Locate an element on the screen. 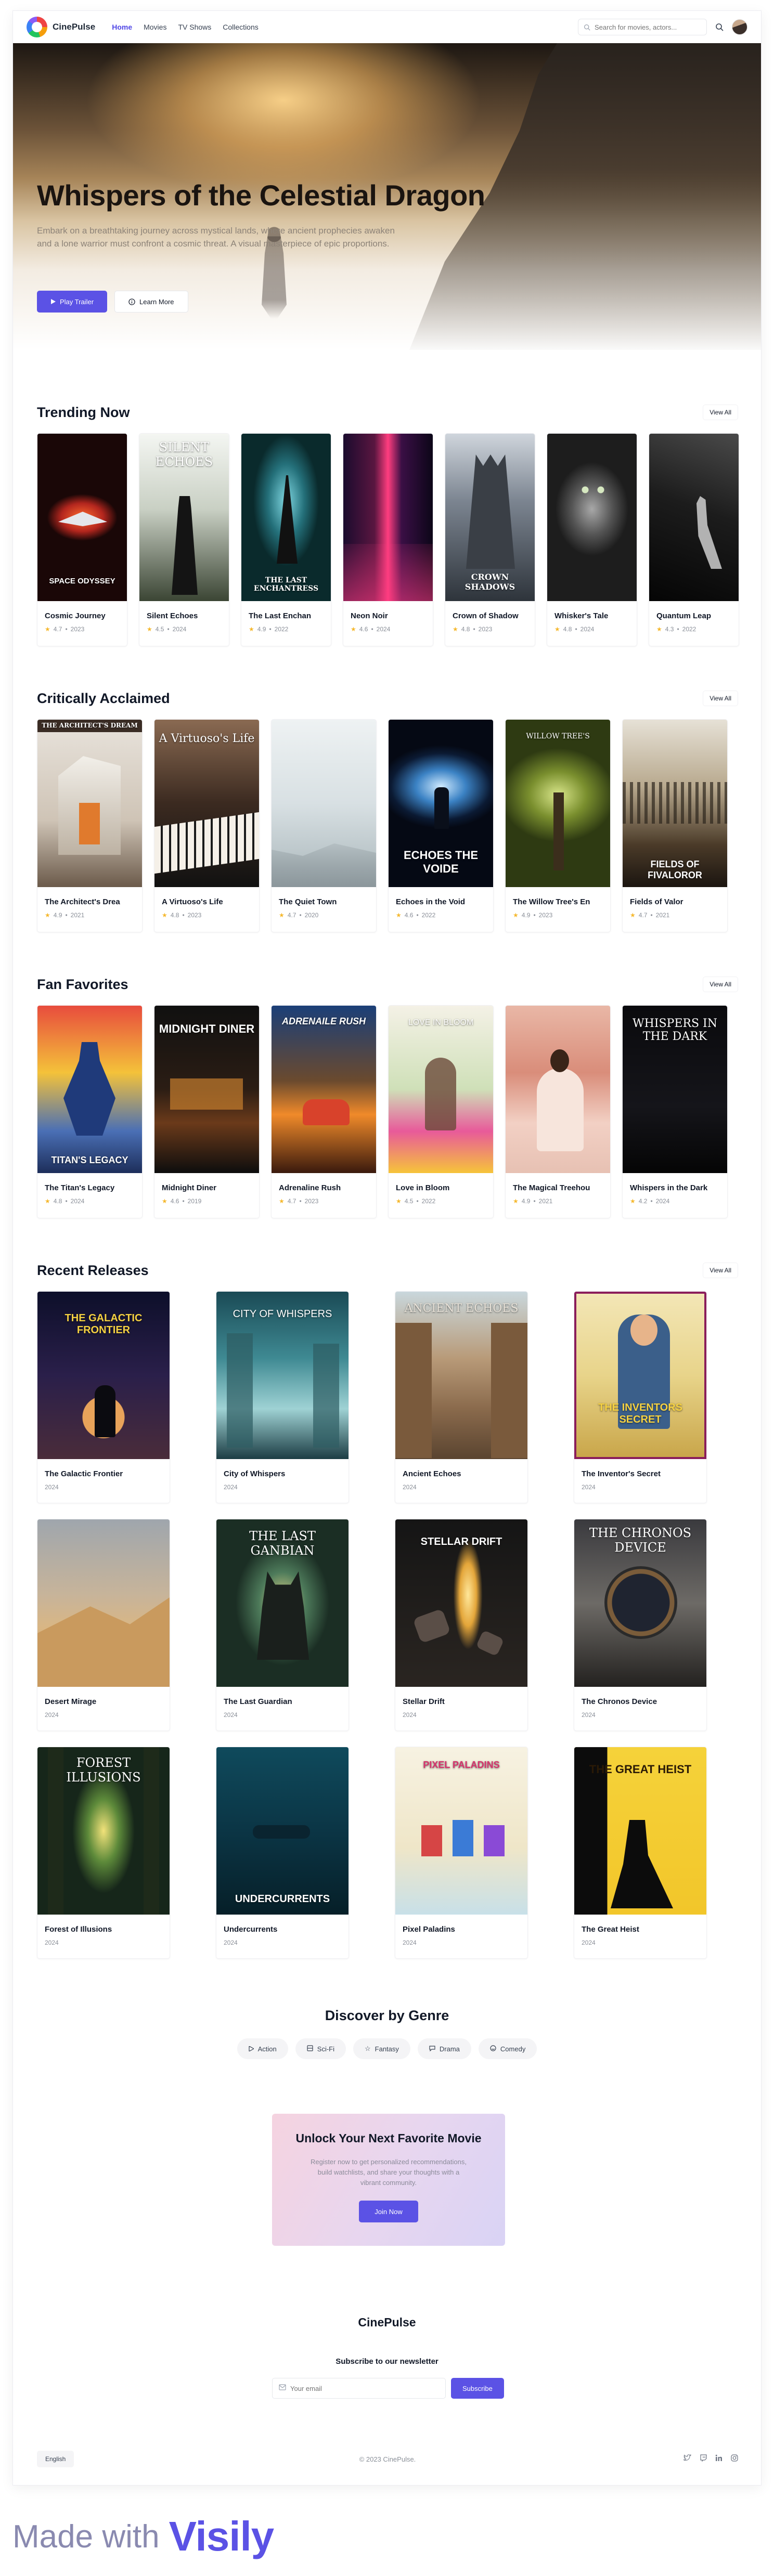 This screenshot has width=774, height=2576. movie-card: The Magical Treehou ★ 4.9 • 2021 is located at coordinates (558, 1111).